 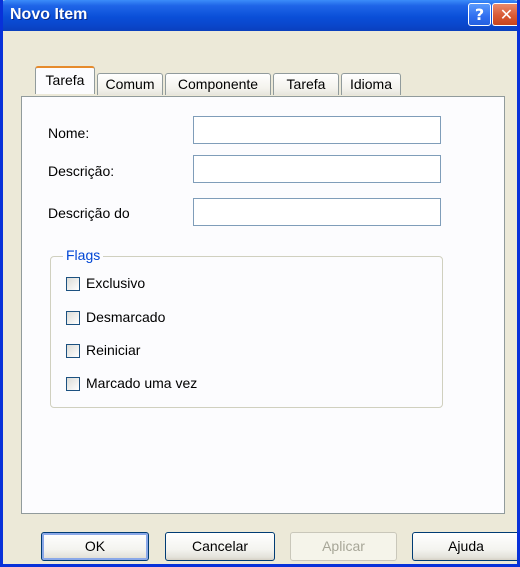 What do you see at coordinates (73, 284) in the screenshot?
I see `exclusivo-checkbox` at bounding box center [73, 284].